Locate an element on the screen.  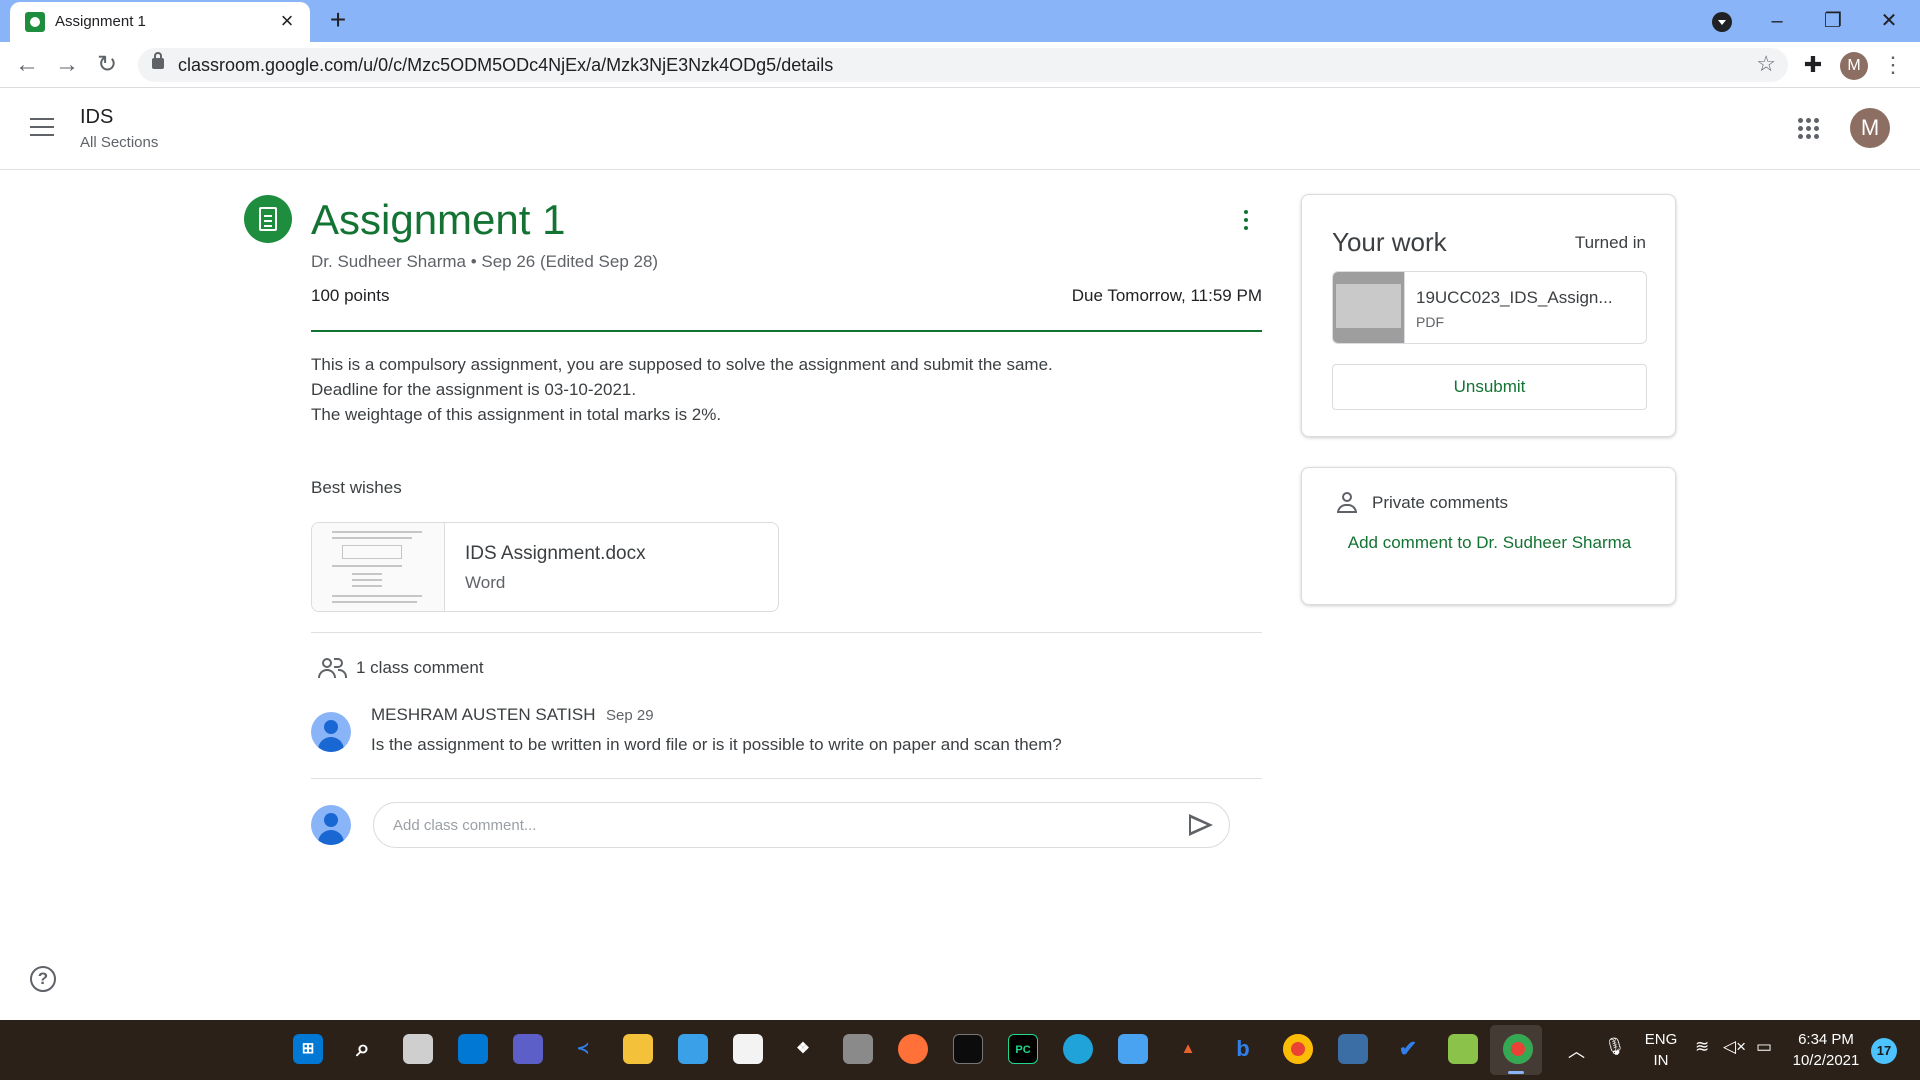
taskbar-active-indicator is located at coordinates (1516, 1072).